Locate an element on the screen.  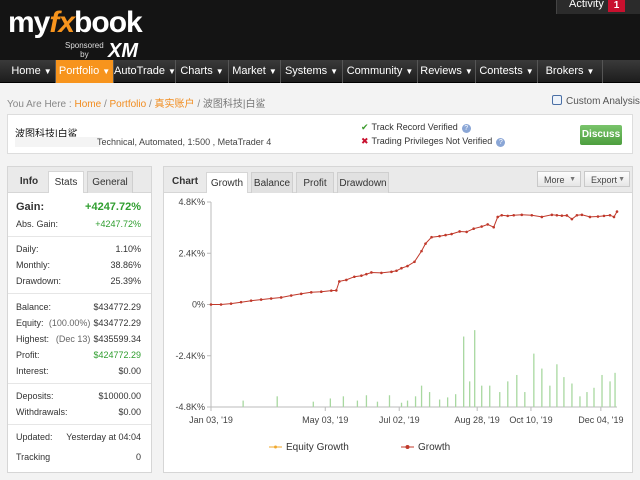
nav-item-market: Market ▼ is located at coordinates (255, 71).